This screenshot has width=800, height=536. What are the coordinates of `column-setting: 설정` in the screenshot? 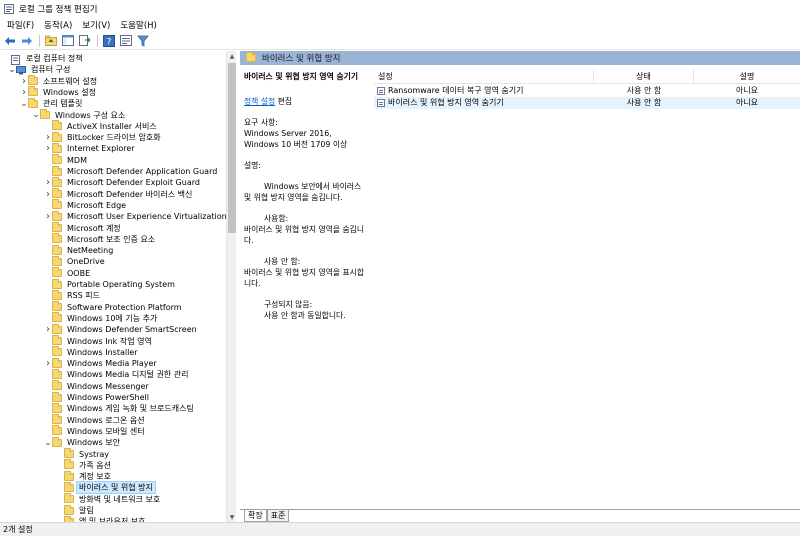 It's located at (484, 76).